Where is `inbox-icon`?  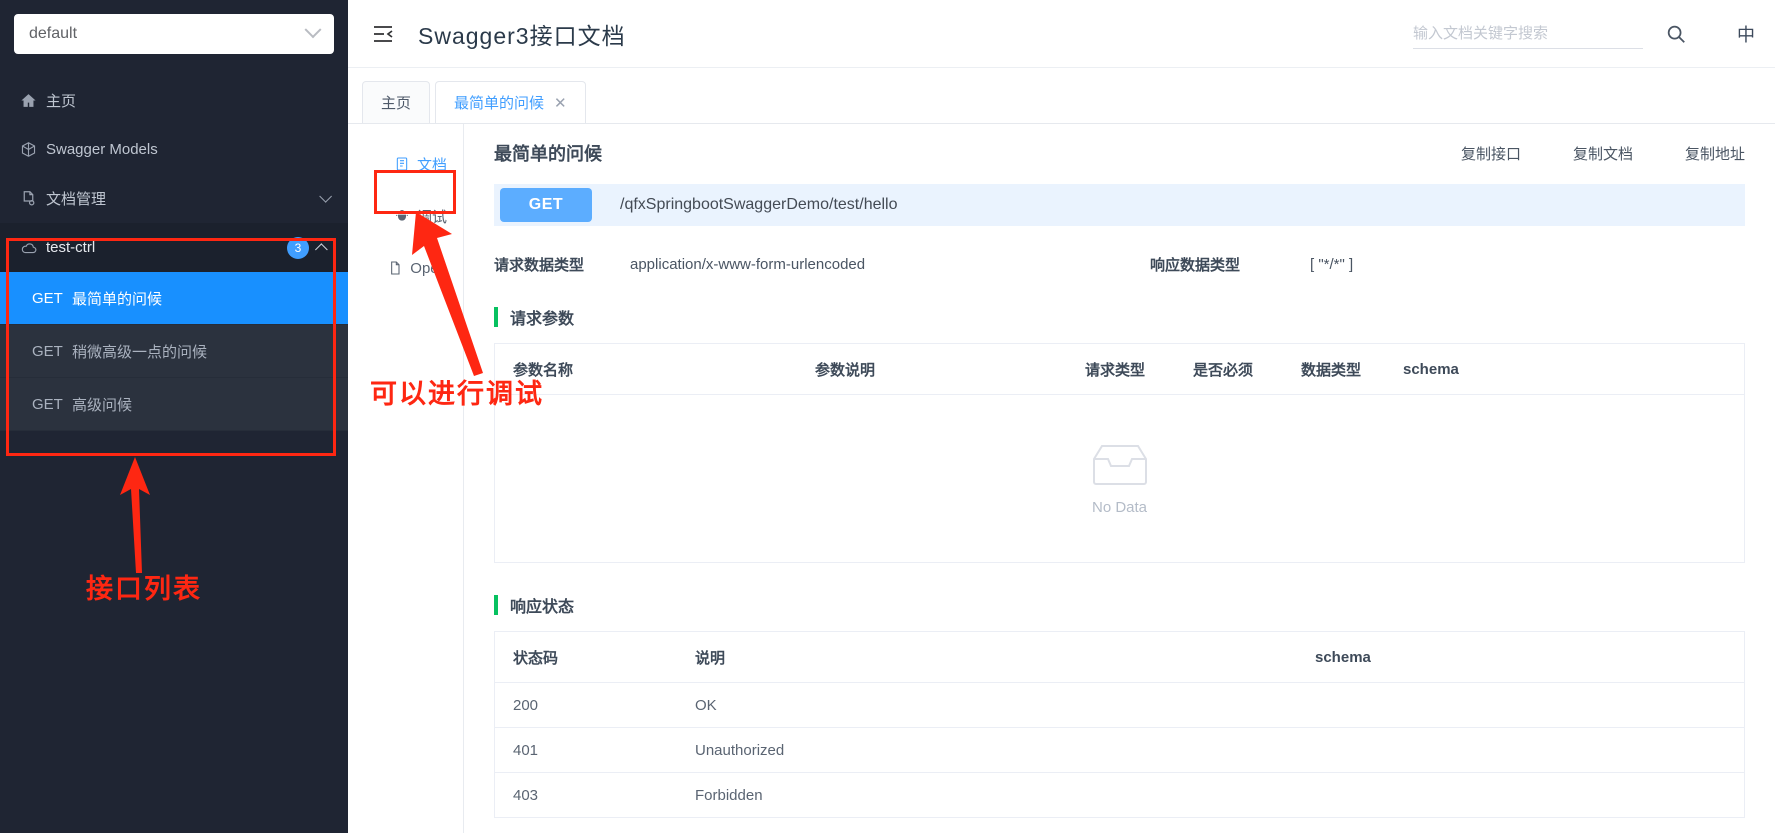
inbox-icon is located at coordinates (1120, 467).